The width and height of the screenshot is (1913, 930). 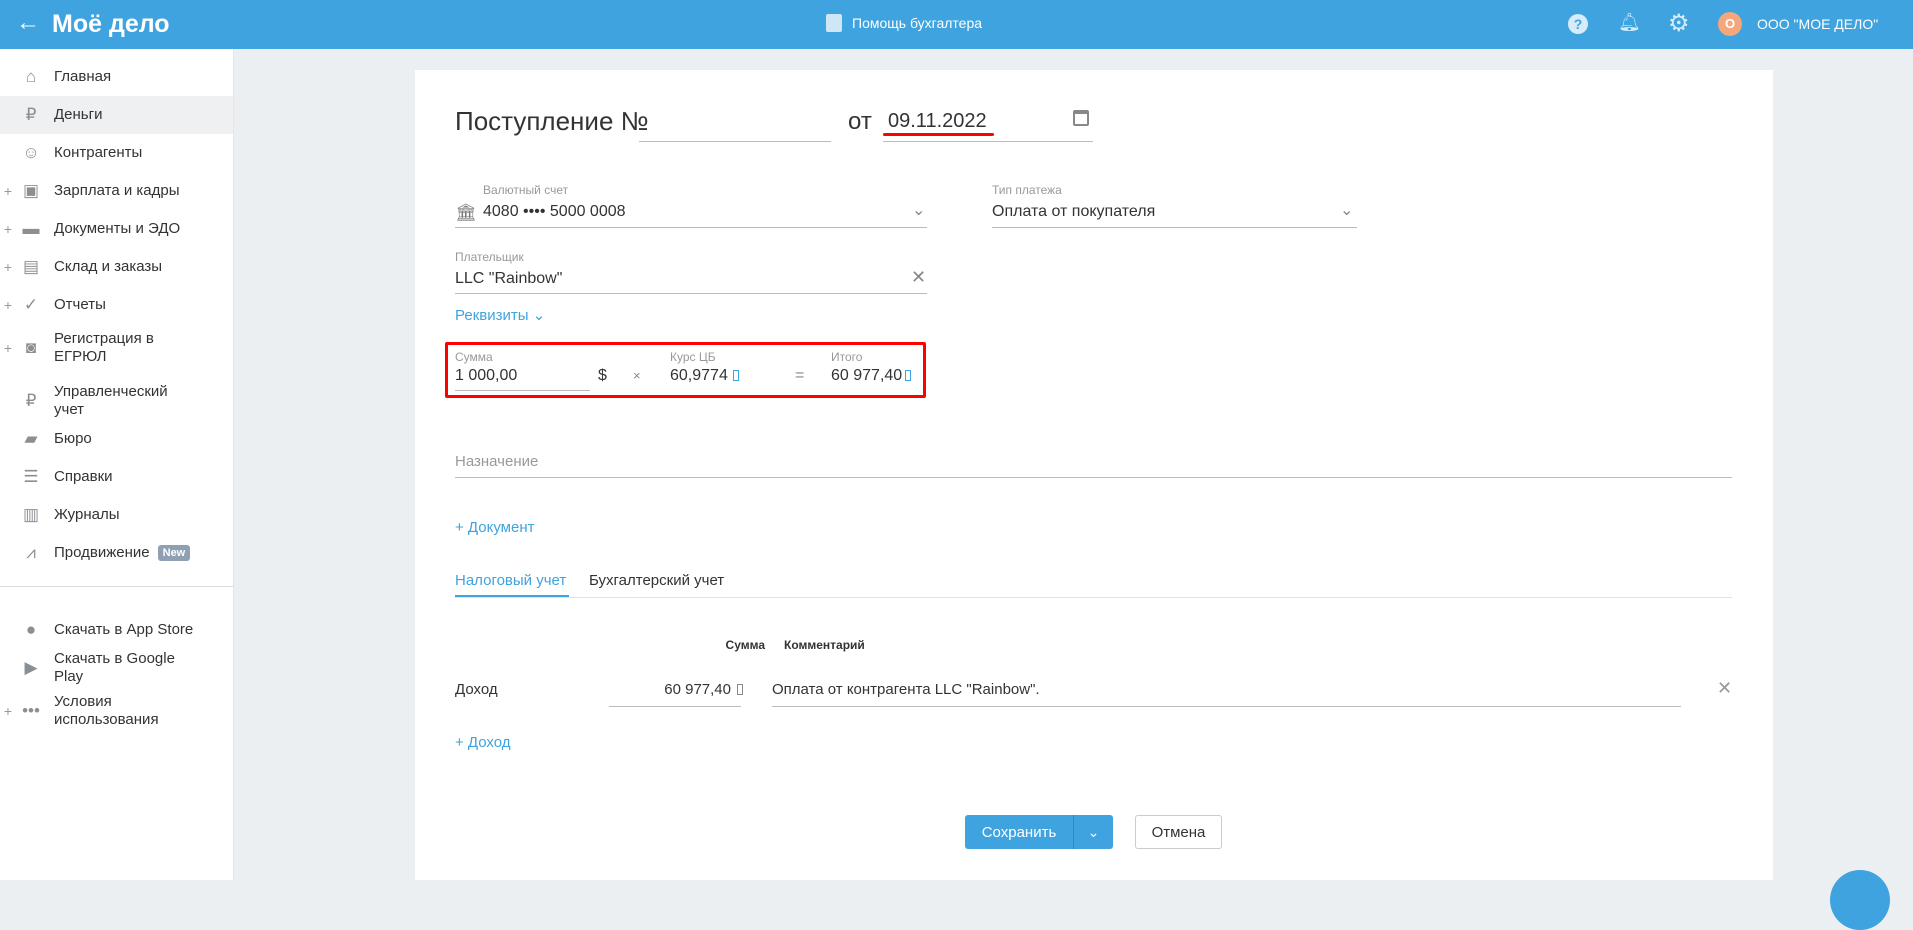 What do you see at coordinates (31, 114) in the screenshot?
I see `money-icon: ₽` at bounding box center [31, 114].